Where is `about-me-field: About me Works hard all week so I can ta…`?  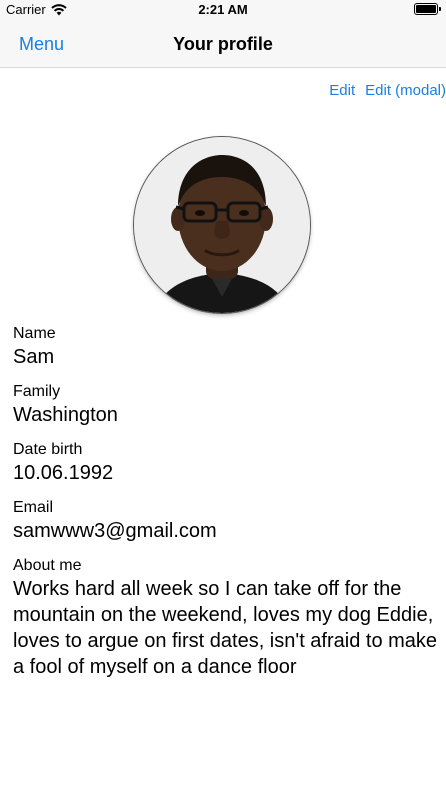
about-me-field: About me Works hard all week so I can ta… is located at coordinates (225, 618).